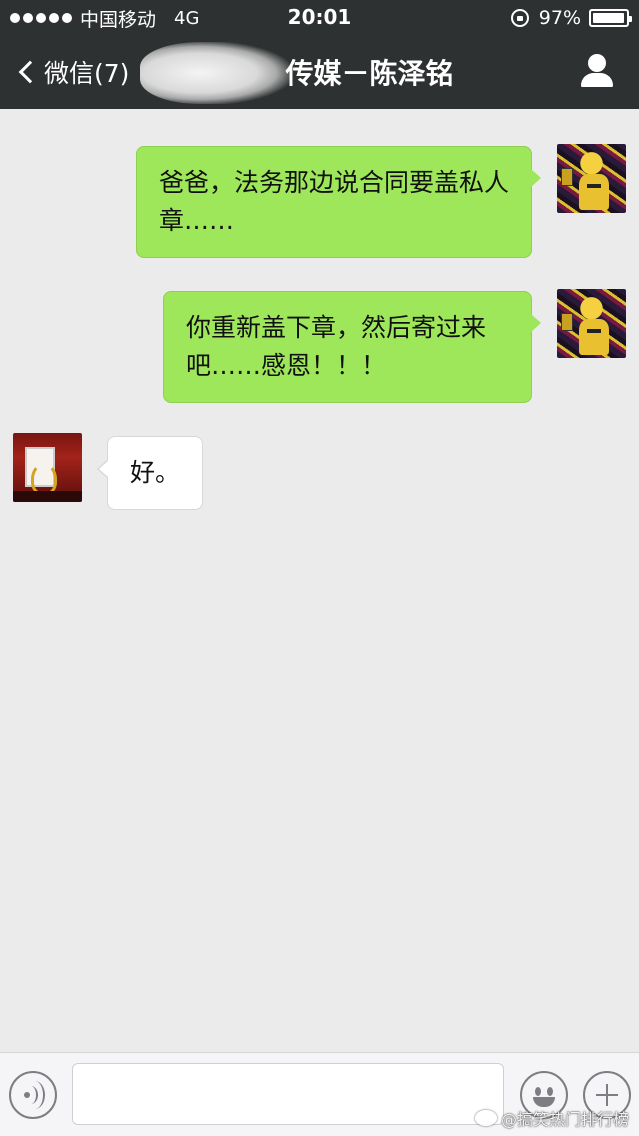 The image size is (639, 1136). I want to click on watermark: @搞笑热门排行榜, so click(551, 1118).